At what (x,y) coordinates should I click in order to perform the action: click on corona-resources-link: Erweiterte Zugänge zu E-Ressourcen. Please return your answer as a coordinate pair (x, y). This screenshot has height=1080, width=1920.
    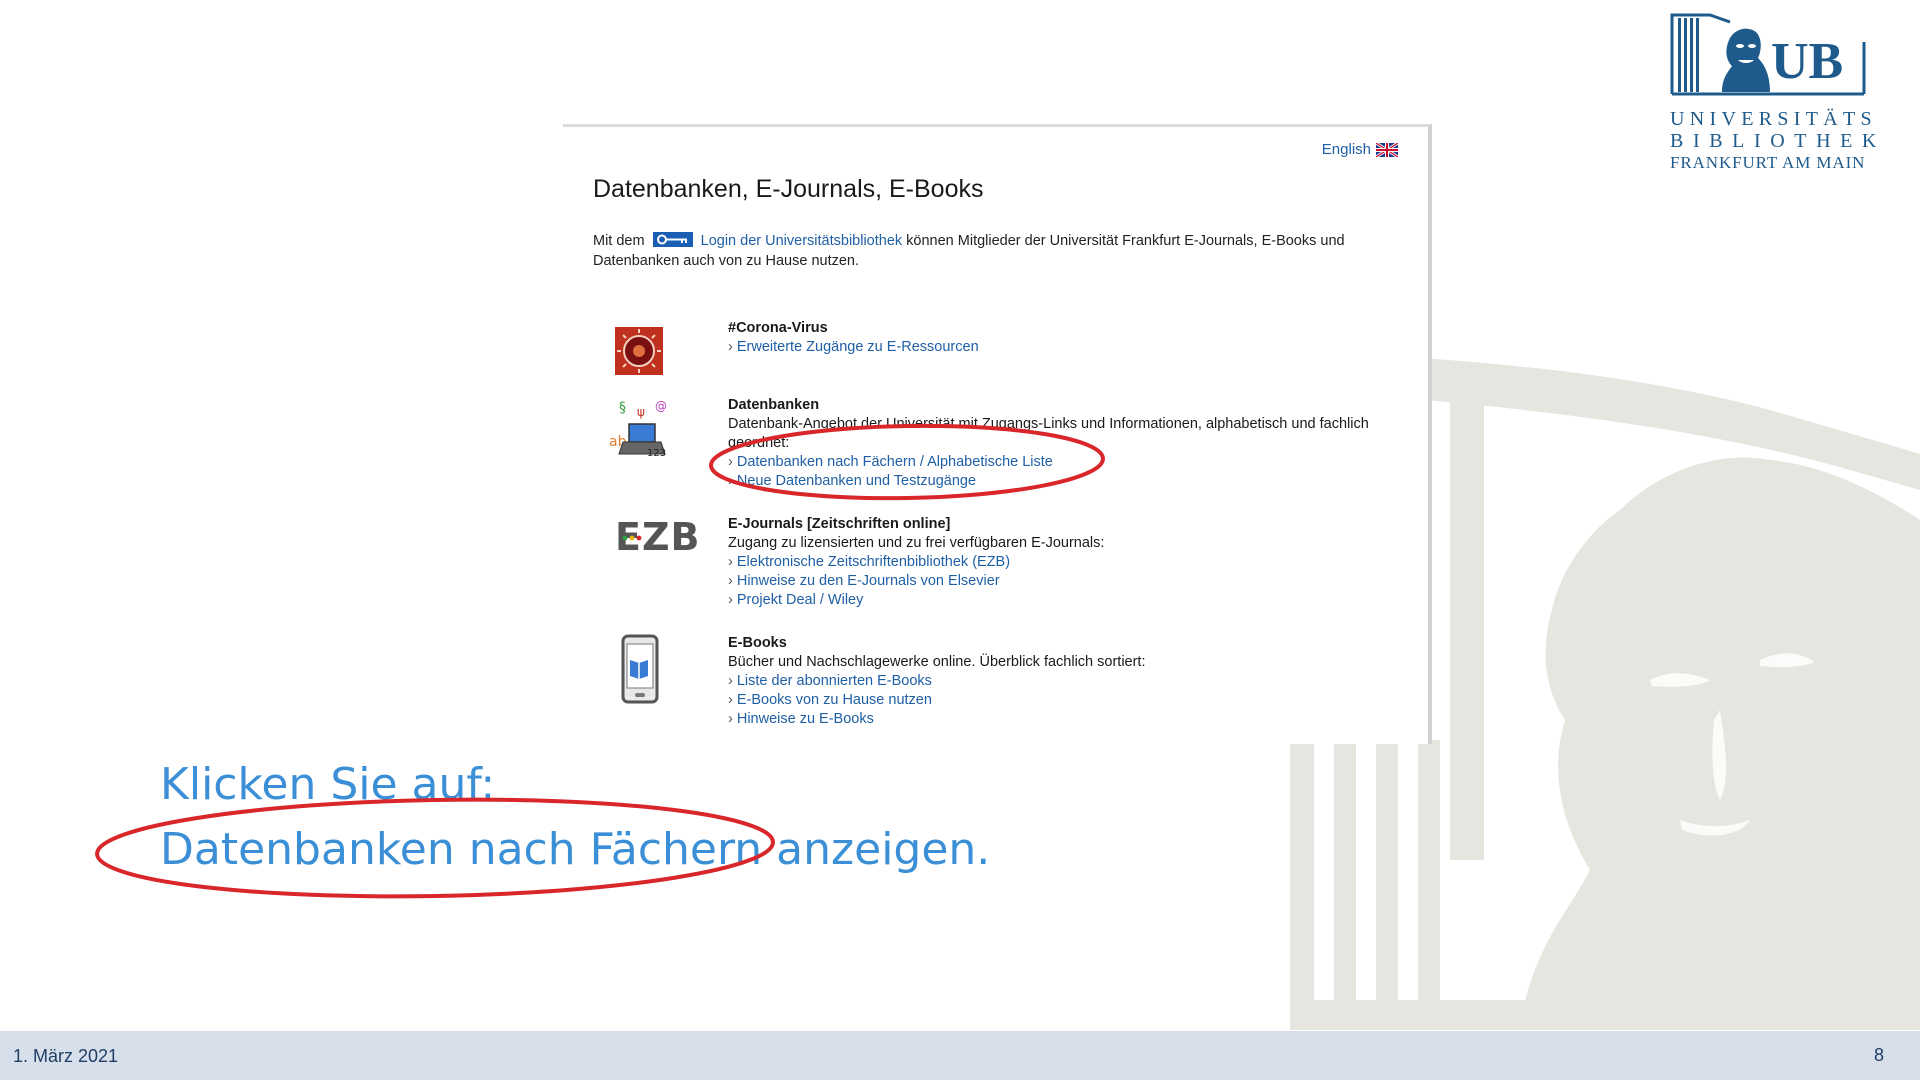
    Looking at the image, I should click on (1068, 347).